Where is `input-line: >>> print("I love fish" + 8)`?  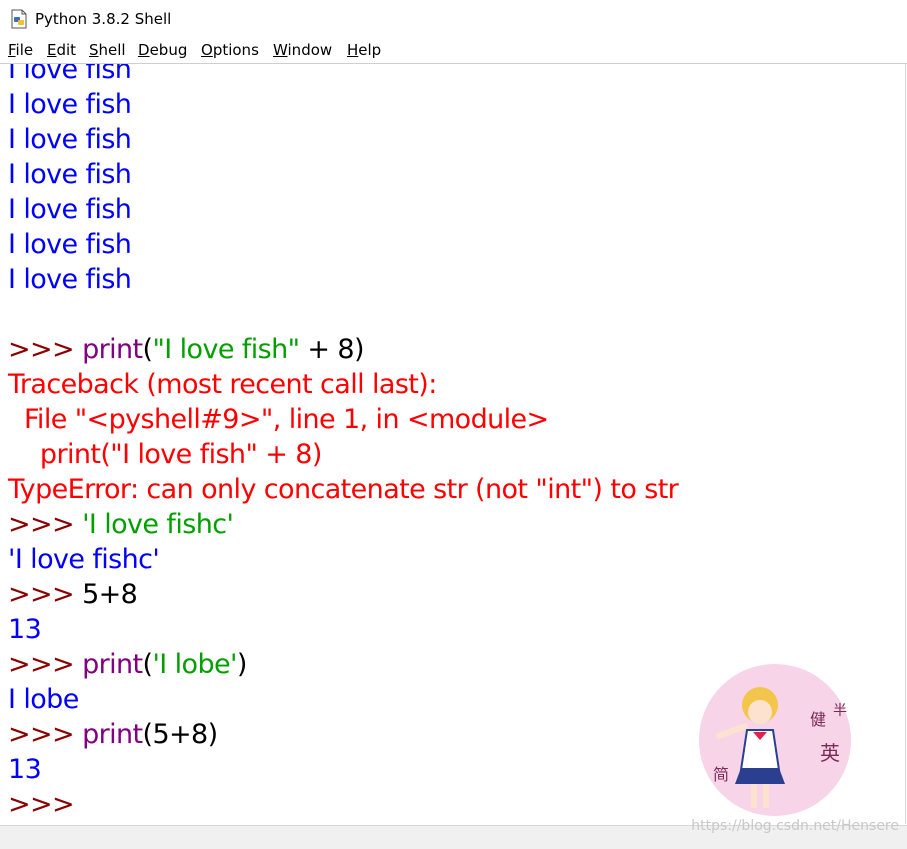 input-line: >>> print("I love fish" + 8) is located at coordinates (453, 349).